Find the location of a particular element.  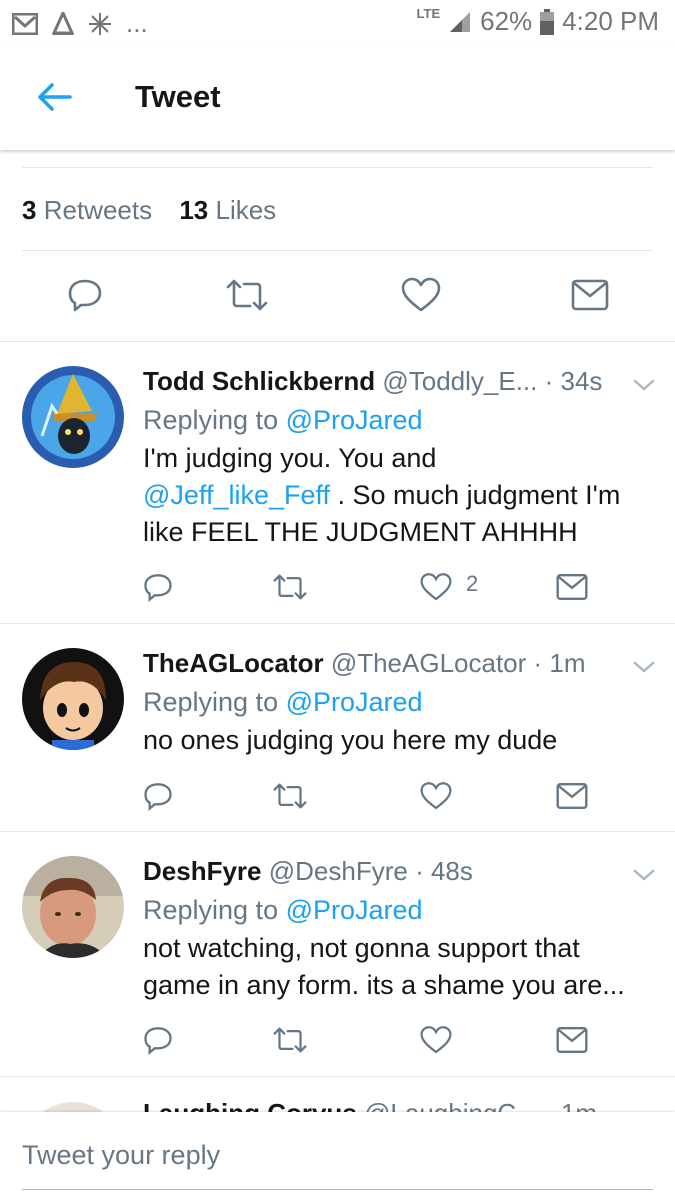

signal-icon is located at coordinates (460, 21).